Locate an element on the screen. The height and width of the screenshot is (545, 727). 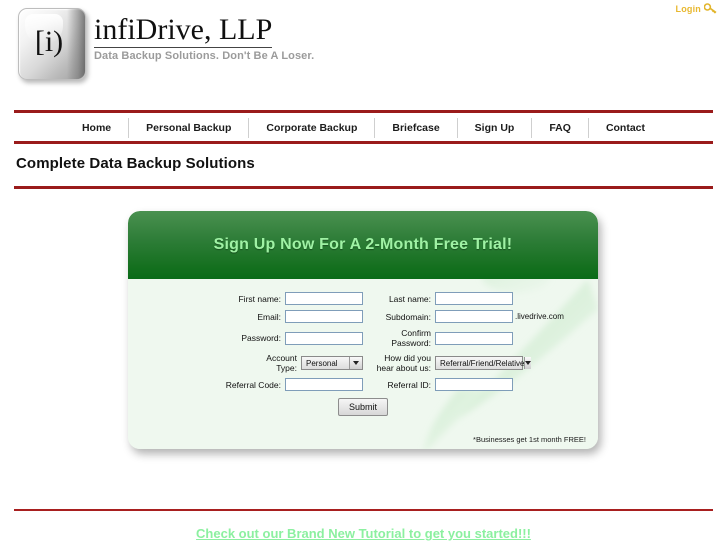
account-type-label: Account Type: is located at coordinates (281, 363).